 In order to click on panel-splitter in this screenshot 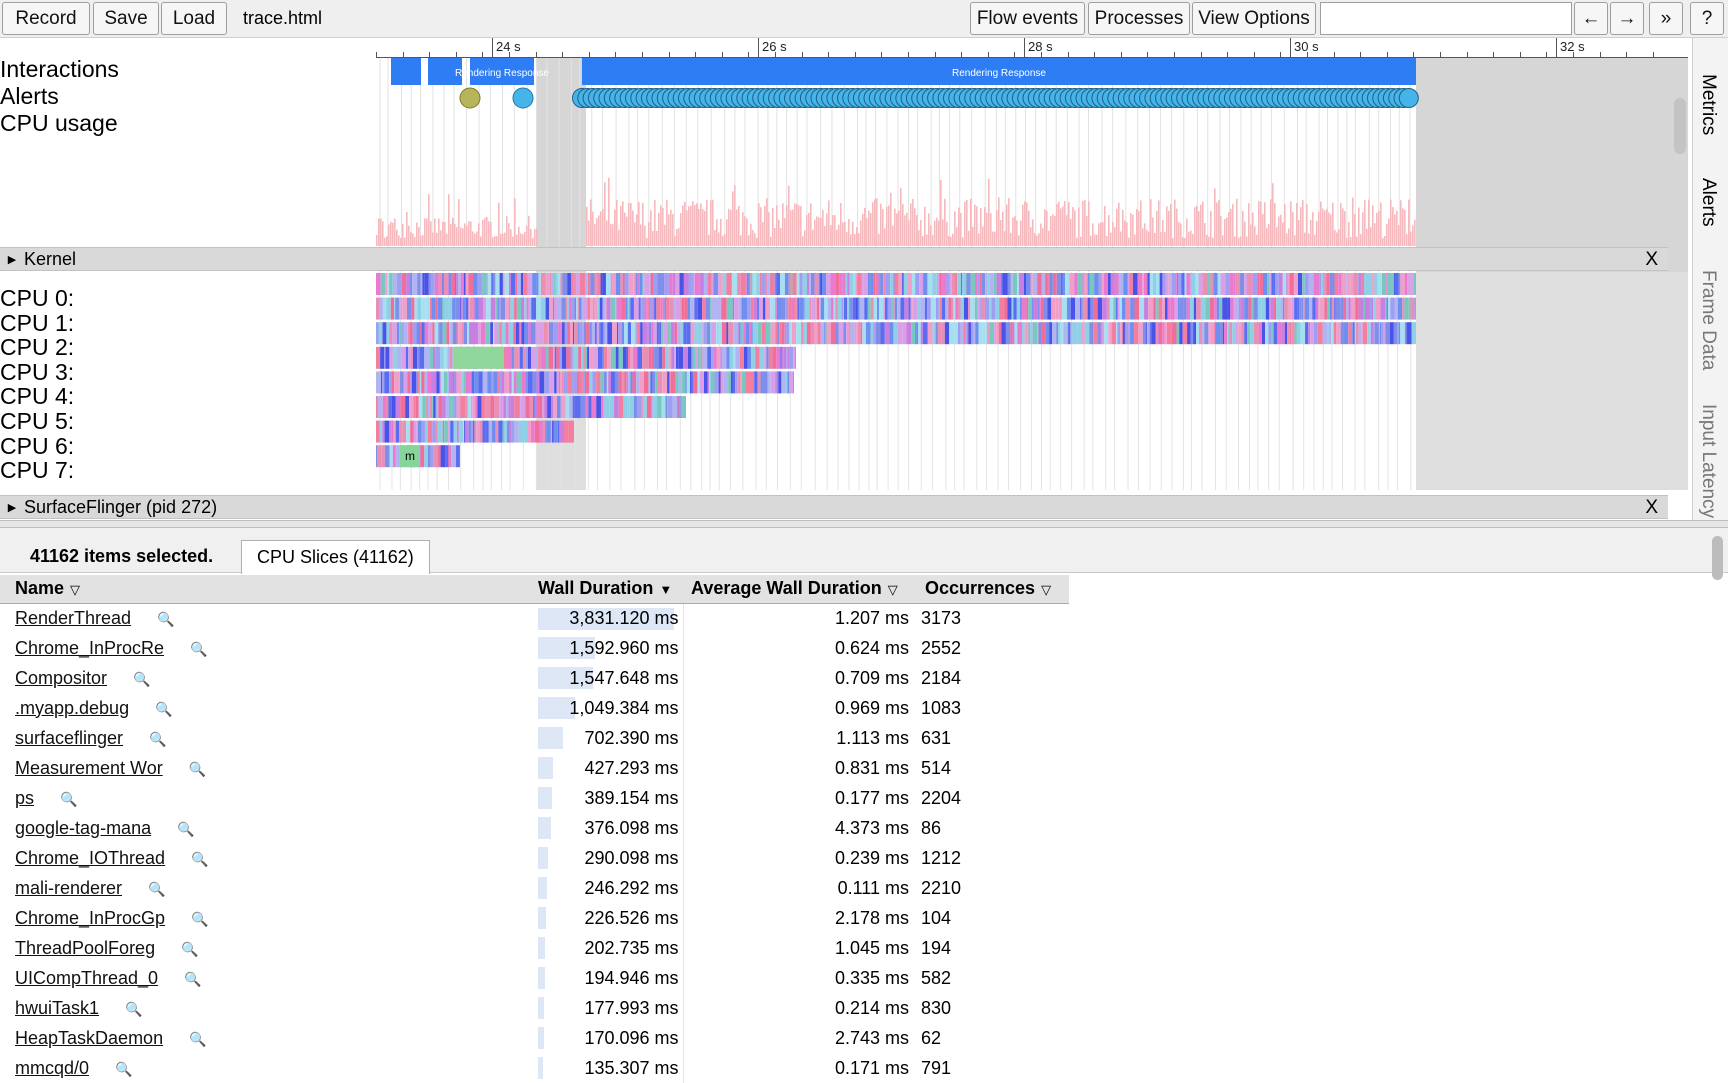, I will do `click(864, 524)`.